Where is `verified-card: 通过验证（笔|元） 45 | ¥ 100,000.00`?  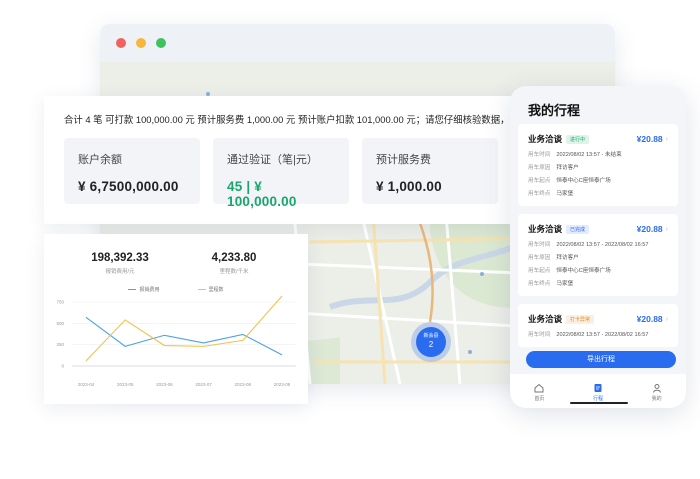 verified-card: 通过验证（笔|元） 45 | ¥ 100,000.00 is located at coordinates (281, 173).